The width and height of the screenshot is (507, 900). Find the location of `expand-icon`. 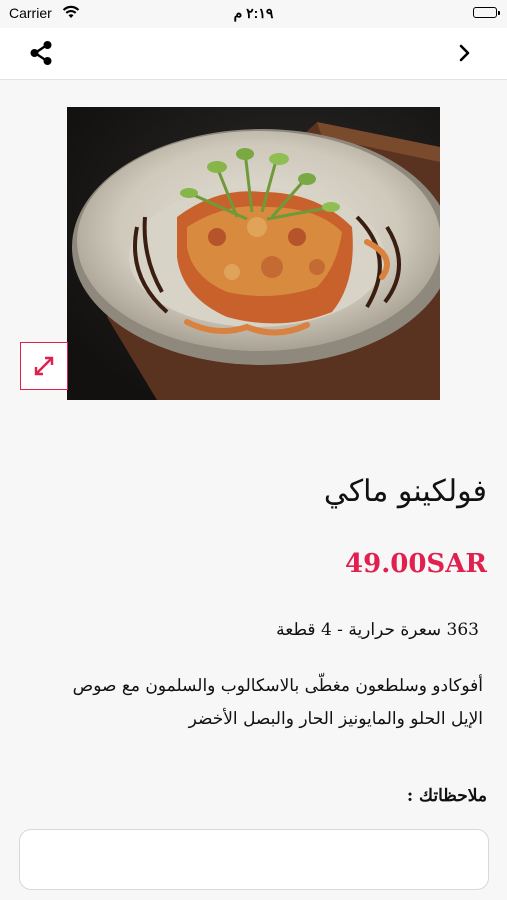

expand-icon is located at coordinates (44, 366).